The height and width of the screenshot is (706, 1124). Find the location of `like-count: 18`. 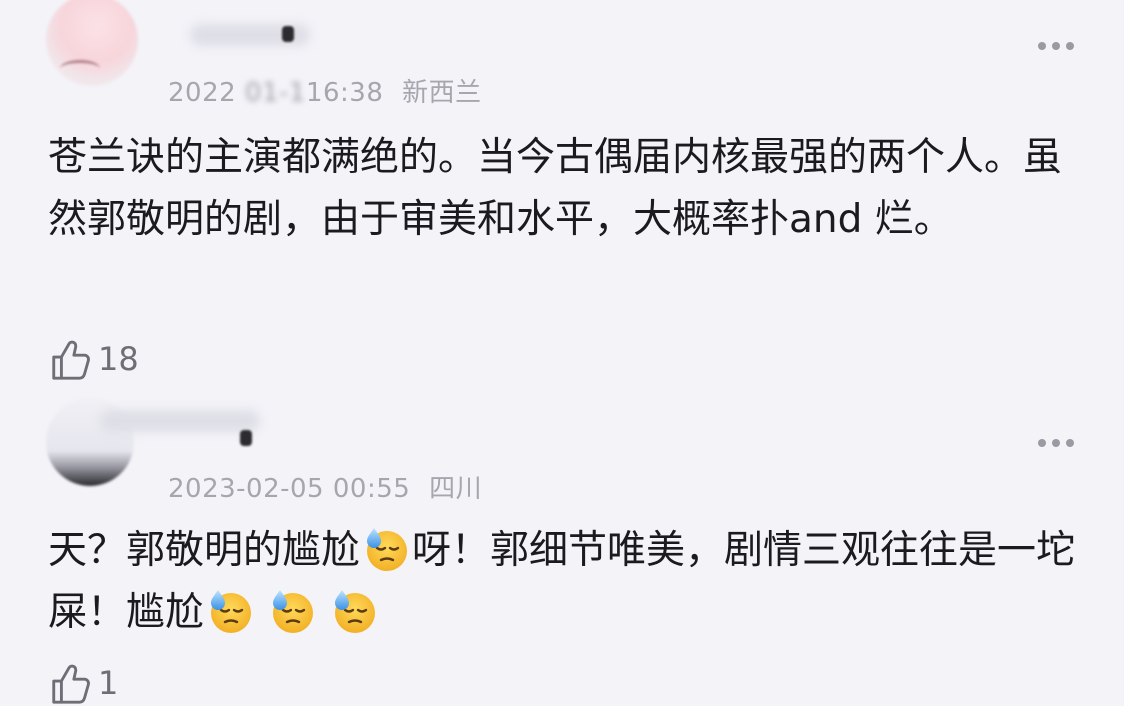

like-count: 18 is located at coordinates (118, 359).